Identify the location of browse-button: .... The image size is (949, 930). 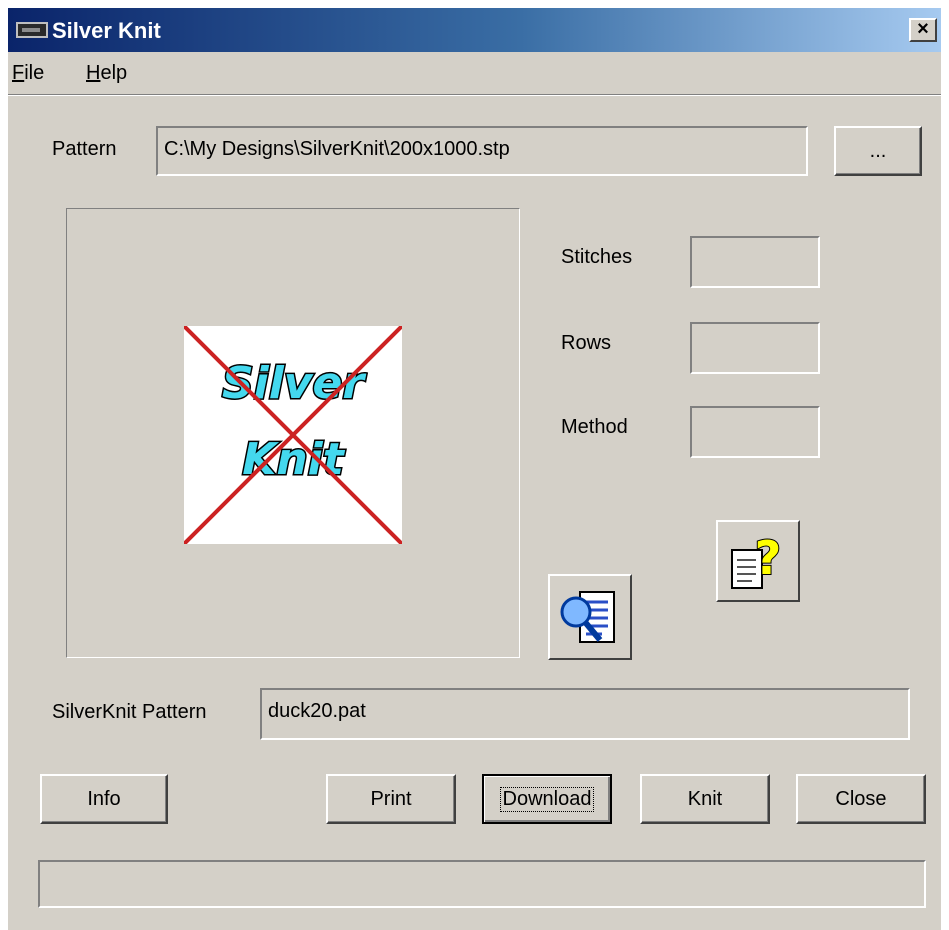
(878, 151).